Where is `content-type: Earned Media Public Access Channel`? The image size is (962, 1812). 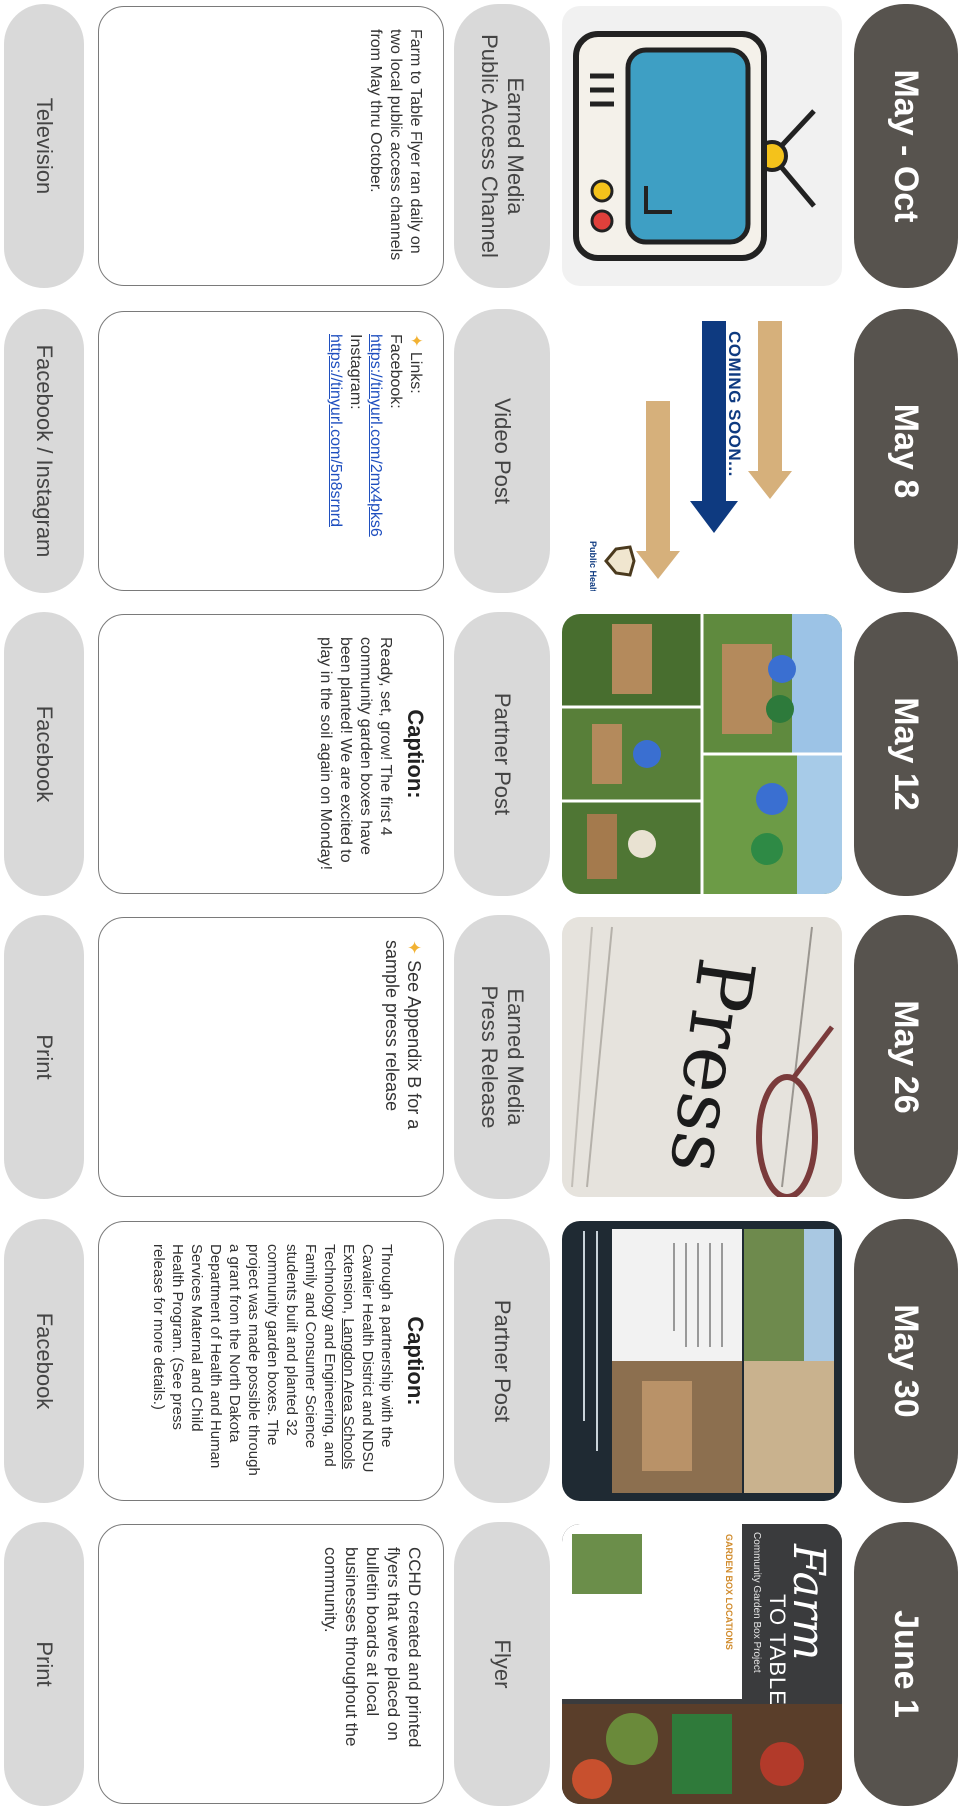 content-type: Earned Media Public Access Channel is located at coordinates (502, 146).